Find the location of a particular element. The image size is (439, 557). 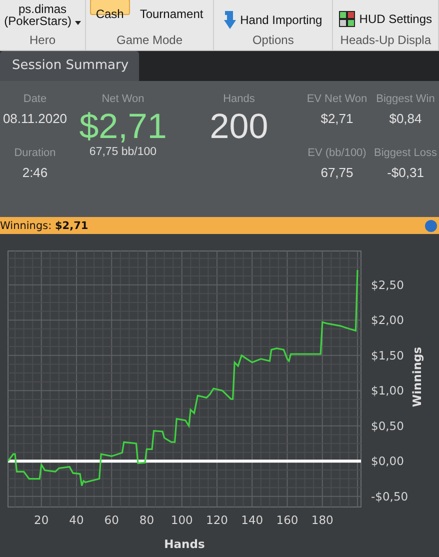

stat-label: Date is located at coordinates (35, 99).